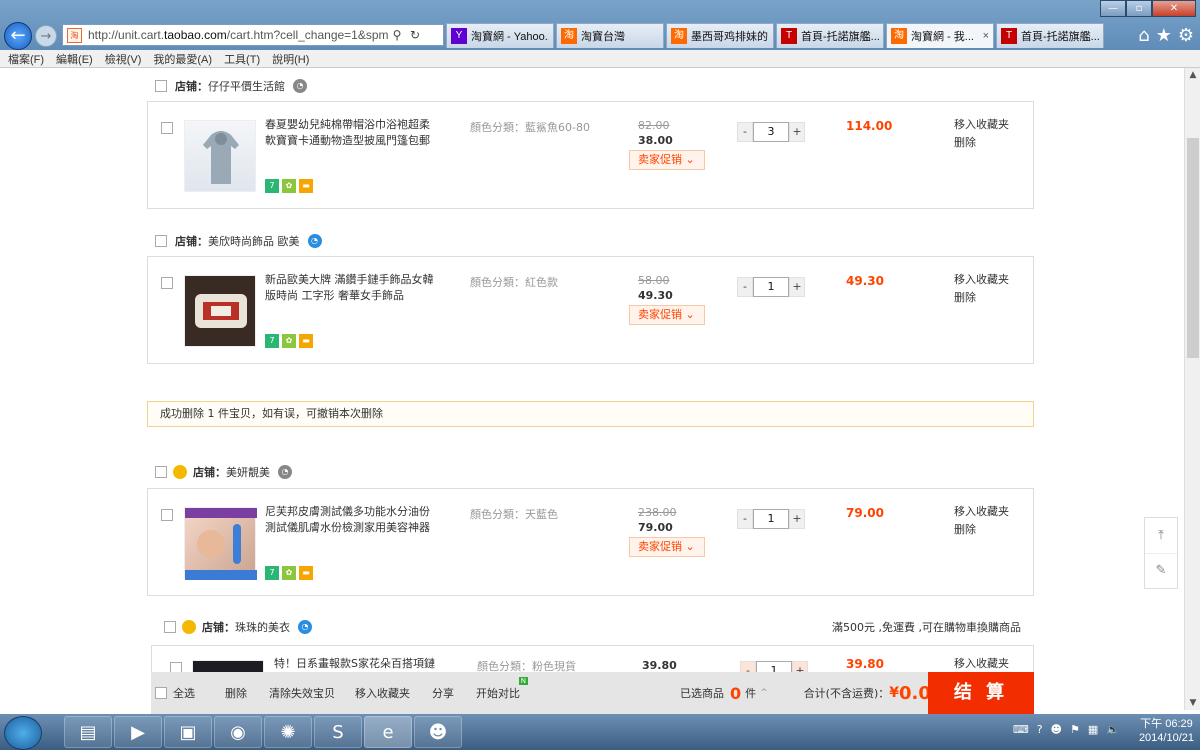 The width and height of the screenshot is (1200, 750). I want to click on product-title: 尼芙邦皮膚測試儀多功能水分油份測試儀肌膚水份檢測家用美容神器, so click(350, 520).